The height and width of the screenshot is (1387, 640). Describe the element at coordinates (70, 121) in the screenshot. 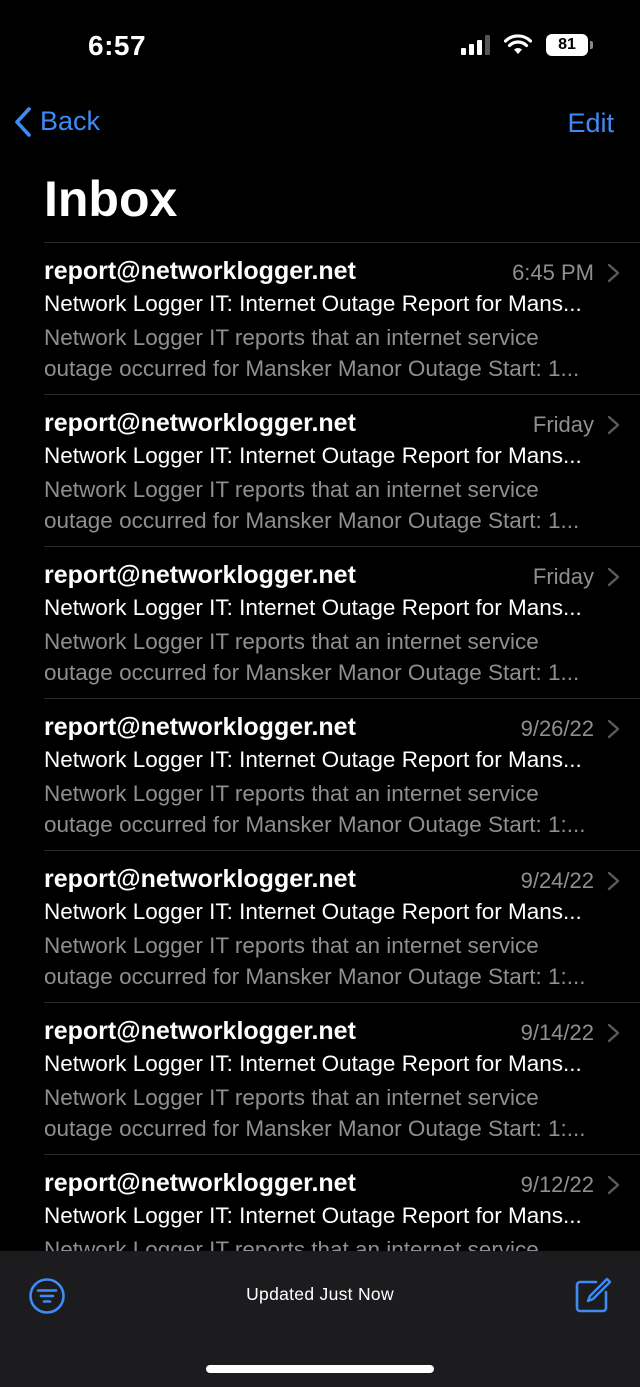

I see `back-label: Back` at that location.